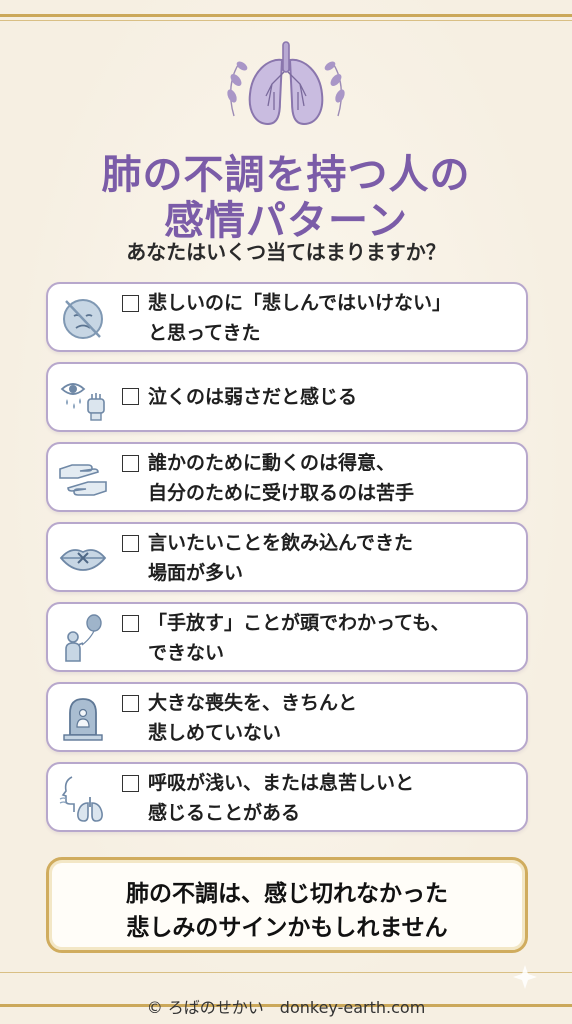 The image size is (572, 1024). I want to click on checklist-item: 「手放す」ことが頭でわかっても、 できない, so click(287, 637).